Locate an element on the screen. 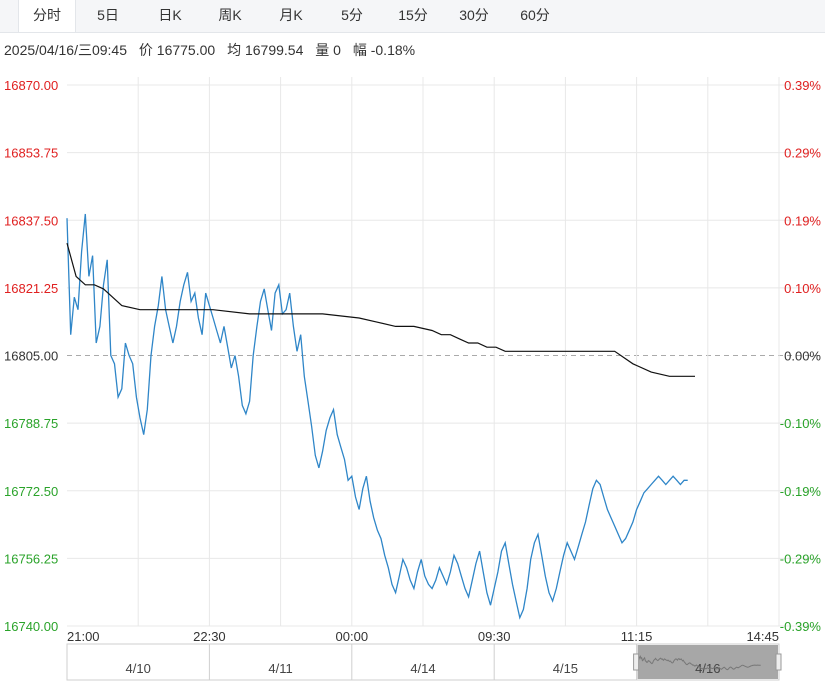 The height and width of the screenshot is (686, 825). y-tick-label-left: 16756.25 is located at coordinates (31, 558).